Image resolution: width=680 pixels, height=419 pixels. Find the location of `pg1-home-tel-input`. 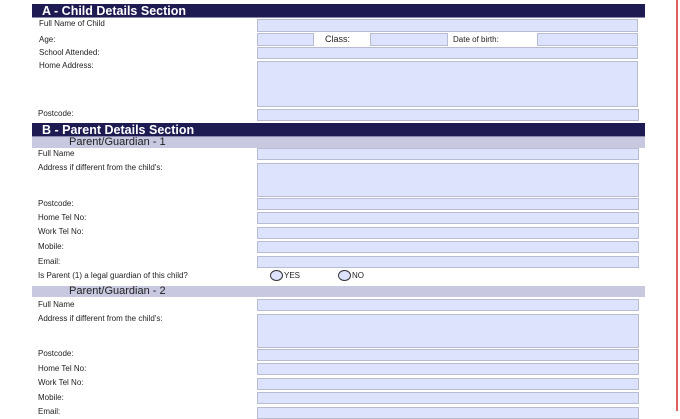

pg1-home-tel-input is located at coordinates (448, 218).